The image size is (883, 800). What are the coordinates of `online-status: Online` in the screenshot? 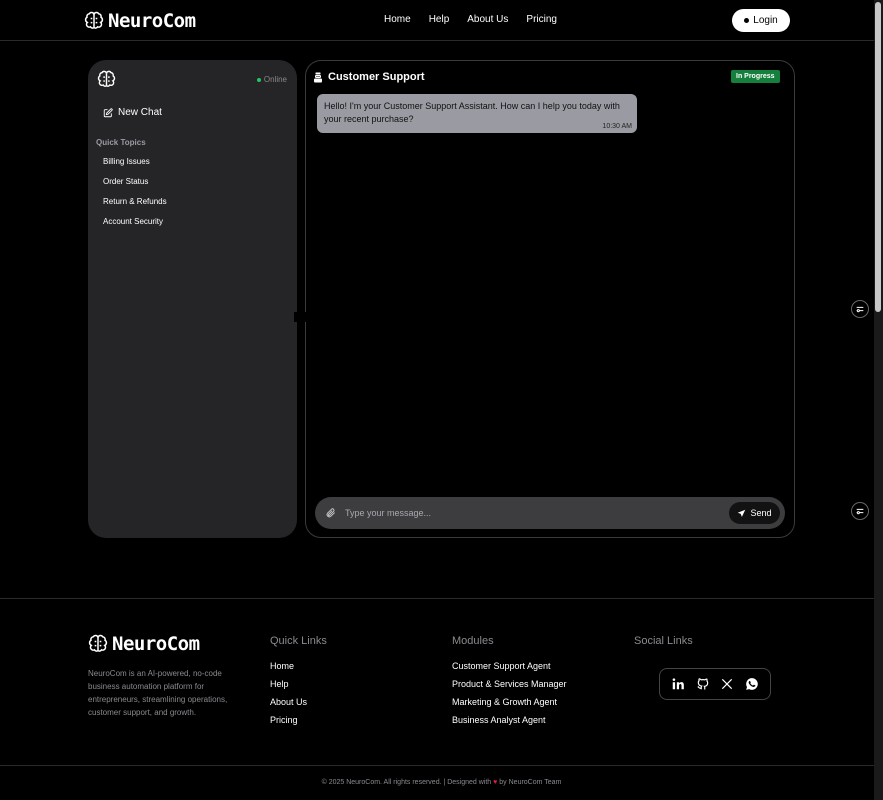 It's located at (271, 79).